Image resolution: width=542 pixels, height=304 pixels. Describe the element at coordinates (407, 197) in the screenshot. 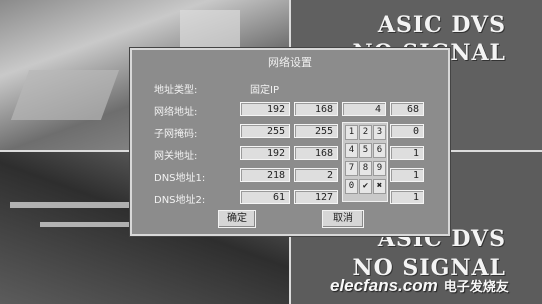

I see `dns2-octet-field: 1` at that location.